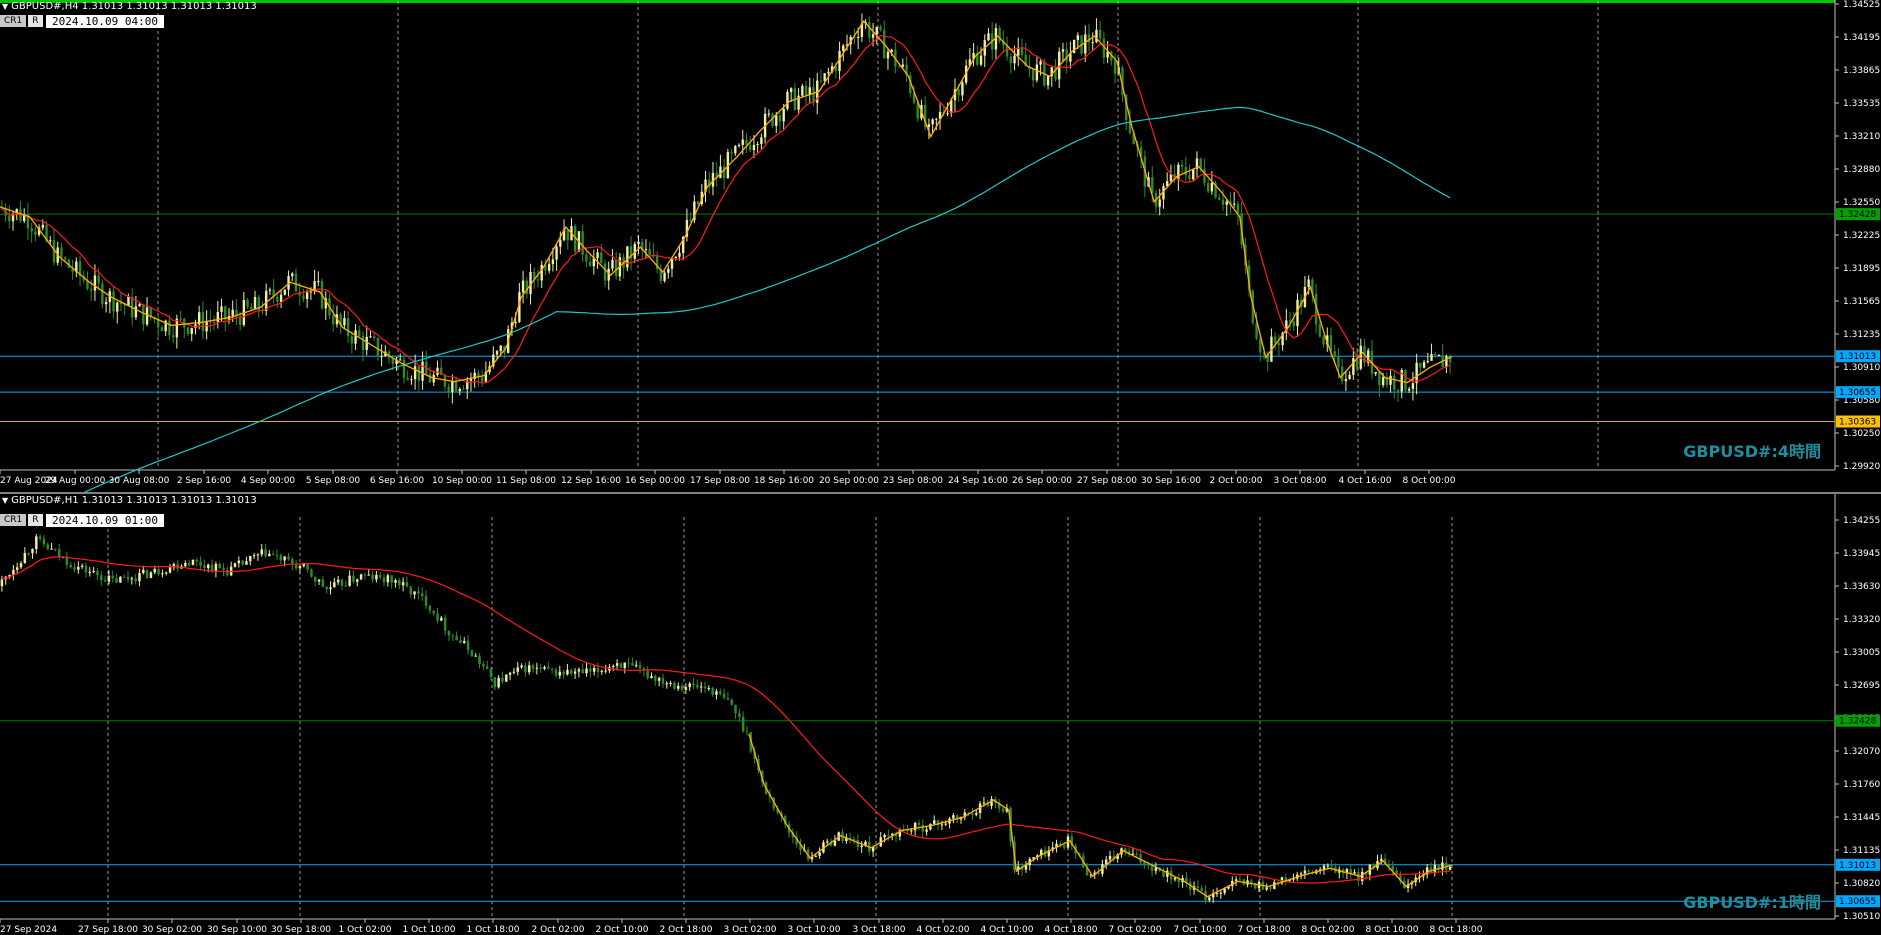  Describe the element at coordinates (172, 930) in the screenshot. I see `time-axis-label: 30 Sep 02:00` at that location.